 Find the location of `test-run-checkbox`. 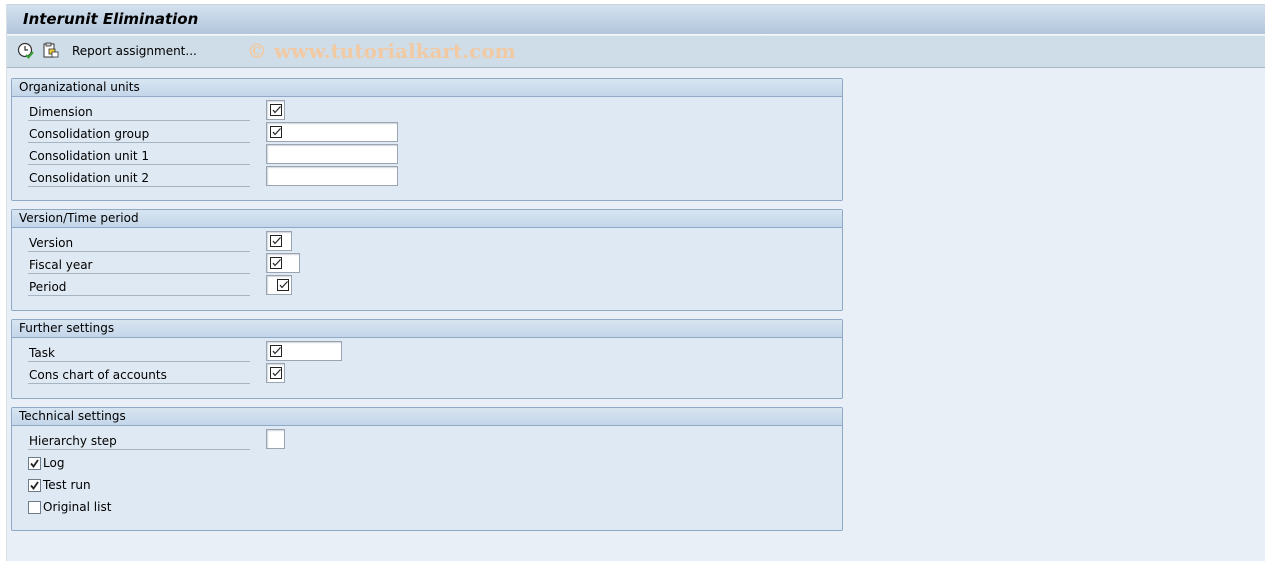

test-run-checkbox is located at coordinates (34, 485).